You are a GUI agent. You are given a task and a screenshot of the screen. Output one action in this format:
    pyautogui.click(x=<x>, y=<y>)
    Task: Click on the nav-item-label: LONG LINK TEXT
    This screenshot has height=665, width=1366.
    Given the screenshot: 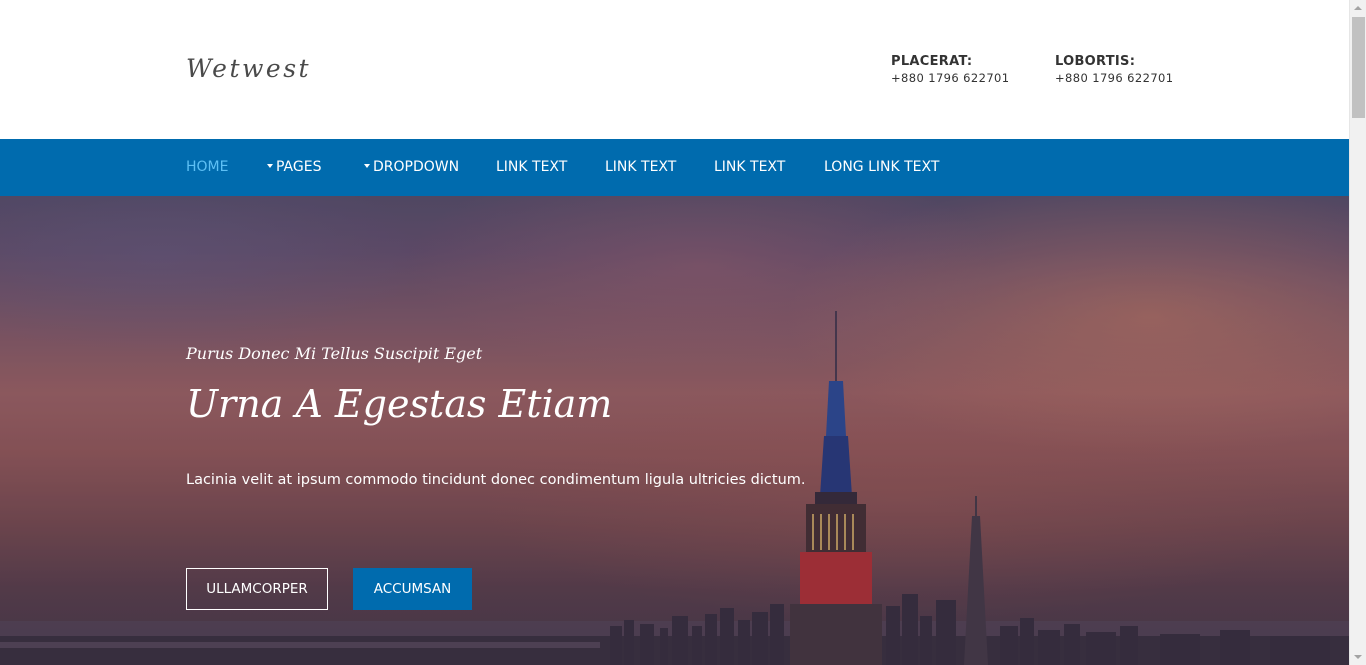 What is the action you would take?
    pyautogui.click(x=882, y=167)
    